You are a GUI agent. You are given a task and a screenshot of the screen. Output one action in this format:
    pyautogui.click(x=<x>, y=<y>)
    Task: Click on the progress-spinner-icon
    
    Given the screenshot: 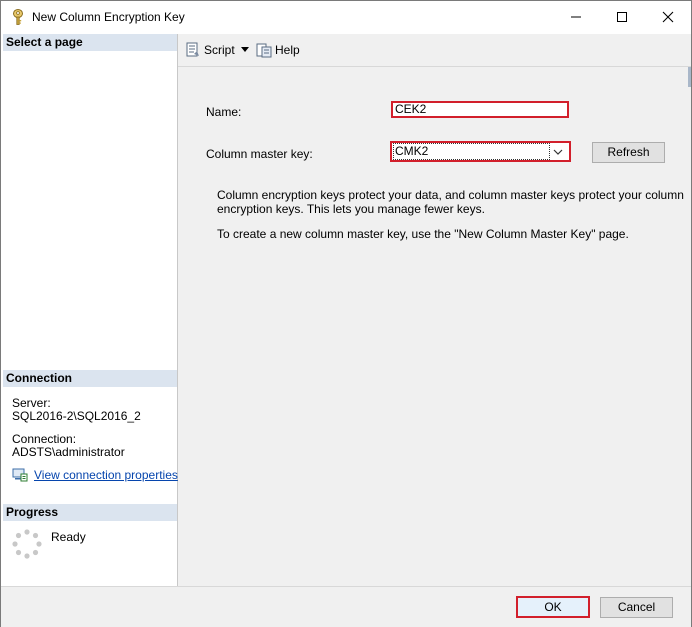 What is the action you would take?
    pyautogui.click(x=27, y=544)
    